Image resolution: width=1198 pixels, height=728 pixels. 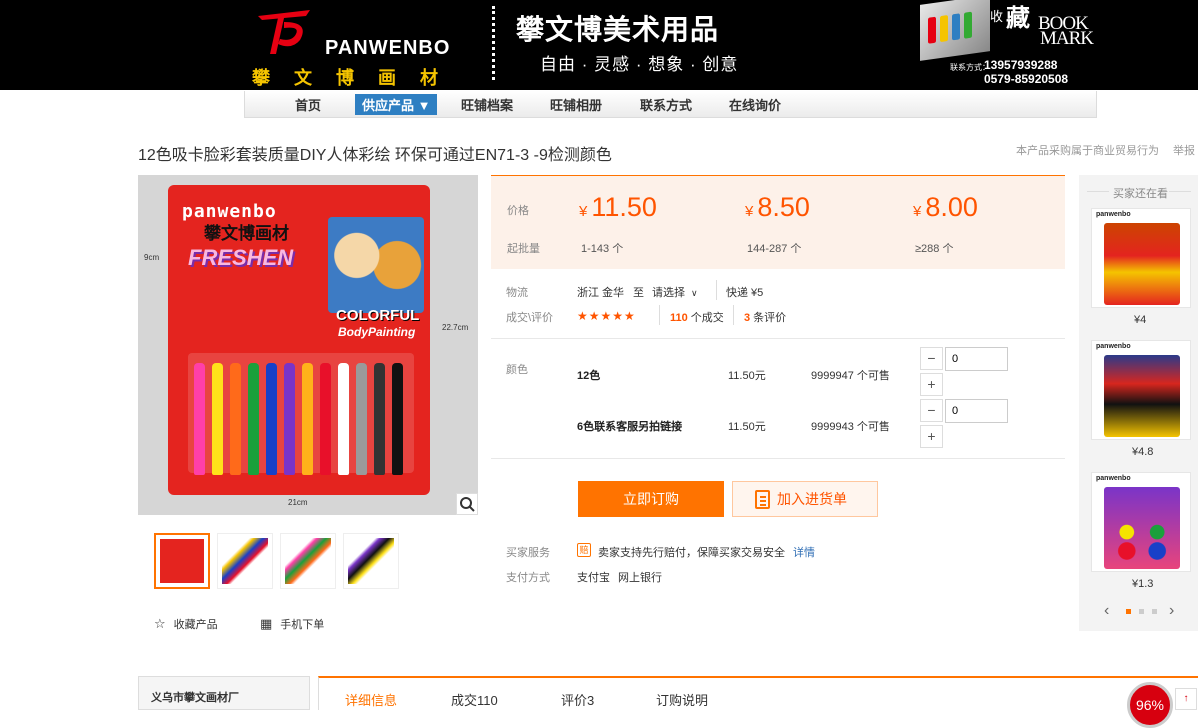 I want to click on price-tier-3: ¥8.00, so click(x=945, y=207).